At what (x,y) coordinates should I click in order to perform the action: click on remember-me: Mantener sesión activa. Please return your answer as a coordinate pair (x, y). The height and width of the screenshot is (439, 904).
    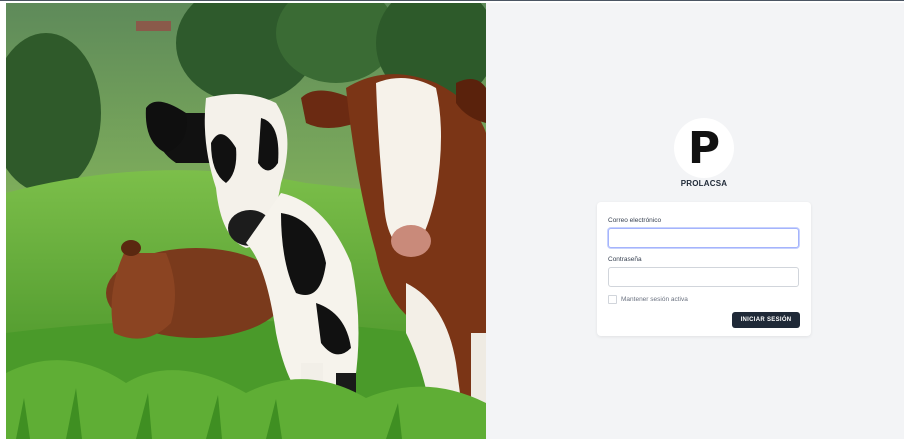
    Looking at the image, I should click on (648, 299).